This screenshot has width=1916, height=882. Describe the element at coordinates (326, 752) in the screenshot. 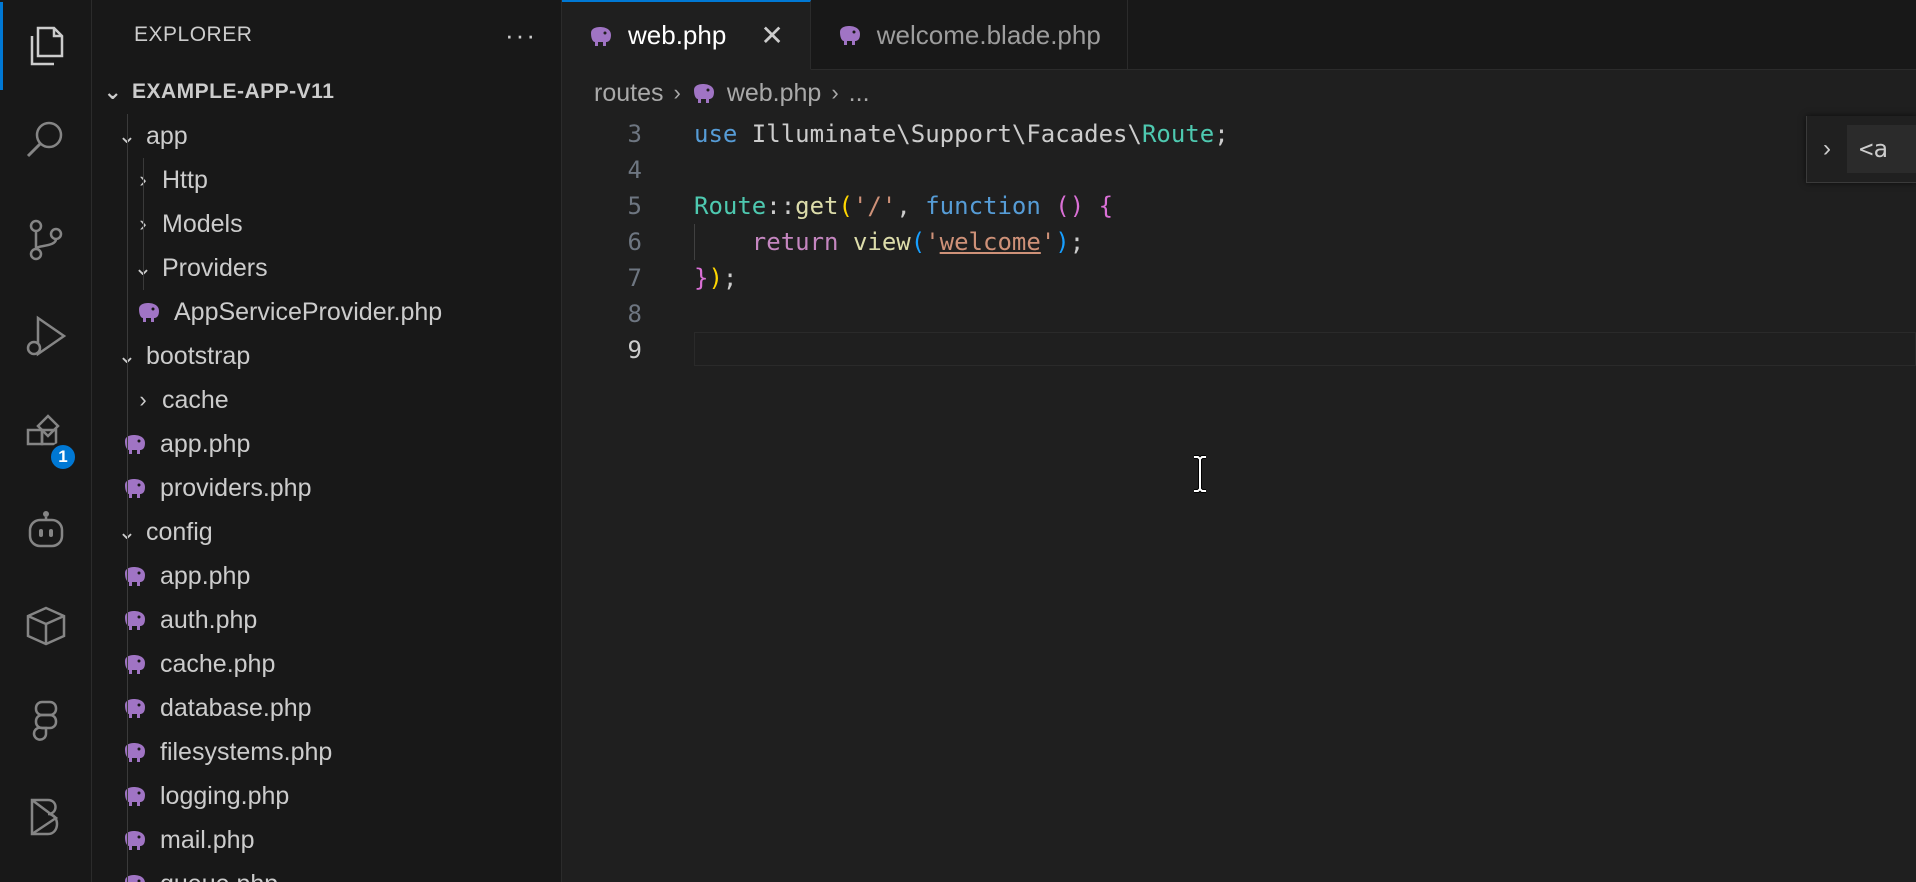

I see `tree-file: filesystems.php` at that location.